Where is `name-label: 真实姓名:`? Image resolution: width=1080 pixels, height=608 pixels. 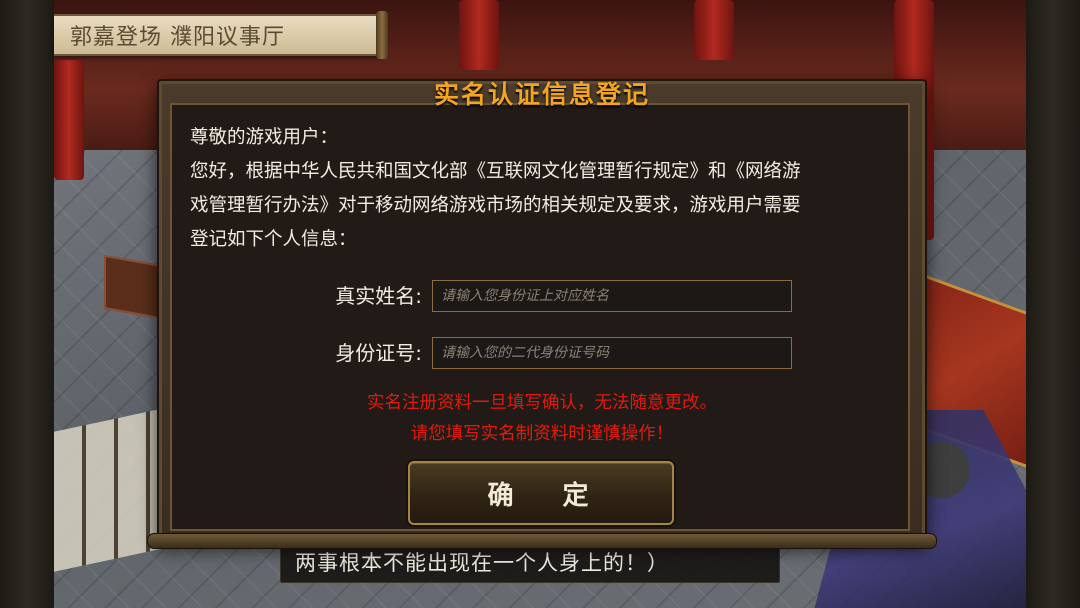 name-label: 真实姓名: is located at coordinates (378, 296).